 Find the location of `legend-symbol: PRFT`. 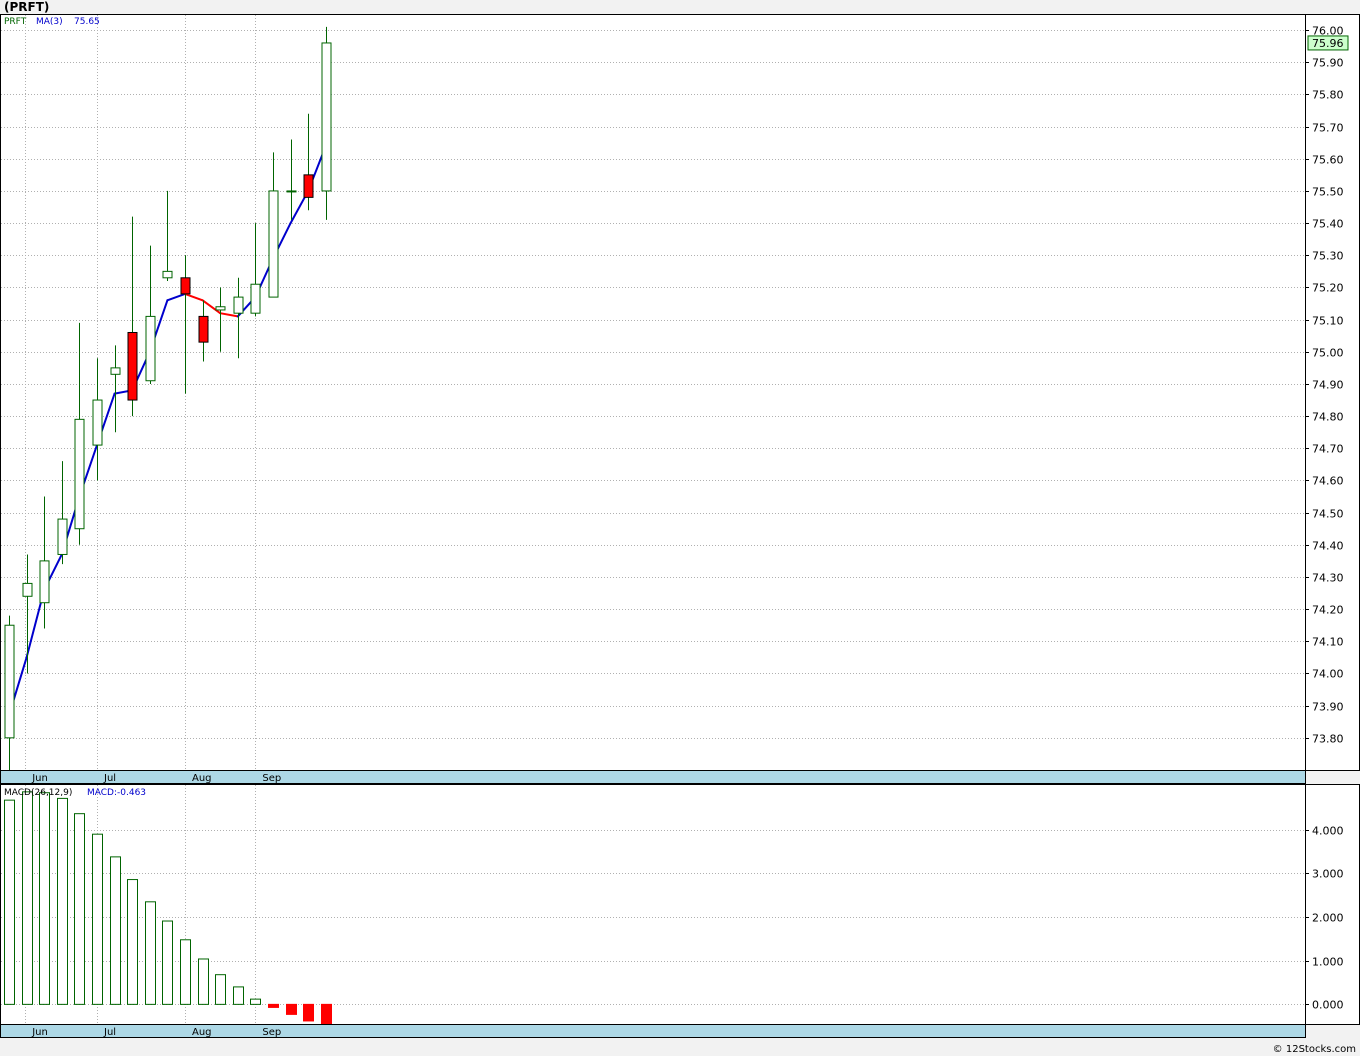

legend-symbol: PRFT is located at coordinates (15, 22).